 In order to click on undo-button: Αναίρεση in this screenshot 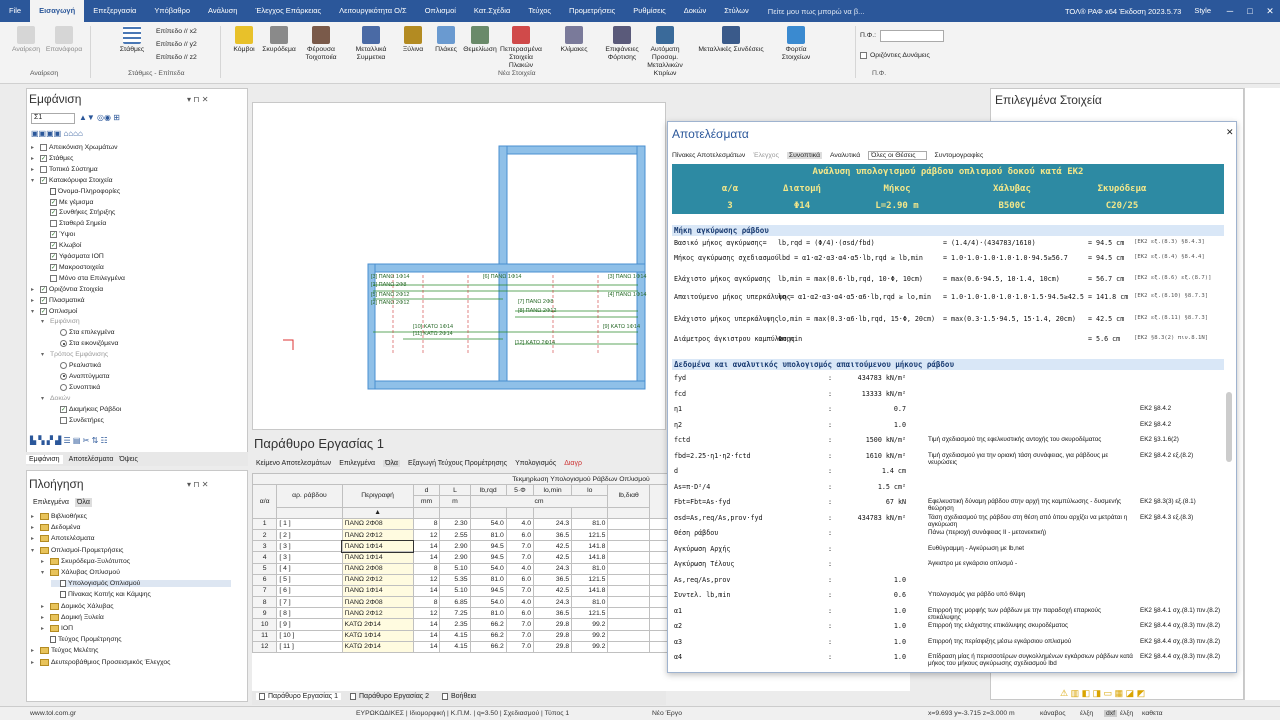, I will do `click(26, 40)`.